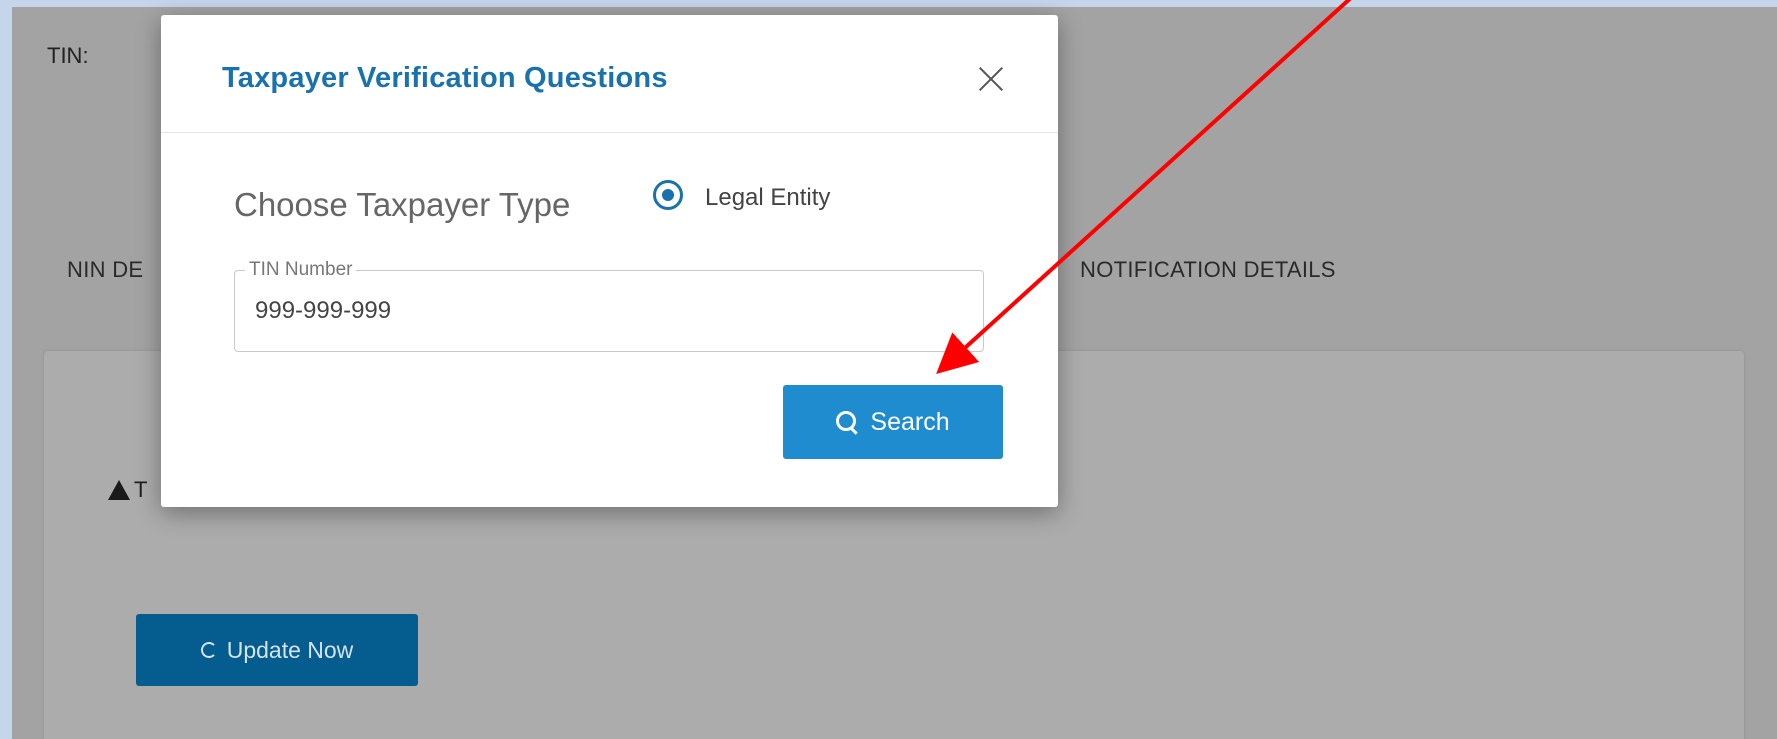  What do you see at coordinates (910, 421) in the screenshot?
I see `search-button-label: Search` at bounding box center [910, 421].